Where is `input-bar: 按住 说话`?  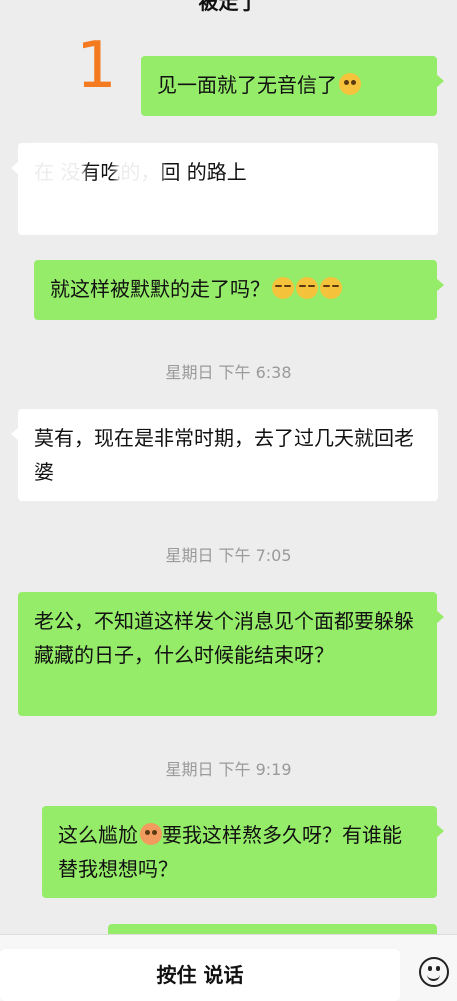
input-bar: 按住 说话 is located at coordinates (228, 967).